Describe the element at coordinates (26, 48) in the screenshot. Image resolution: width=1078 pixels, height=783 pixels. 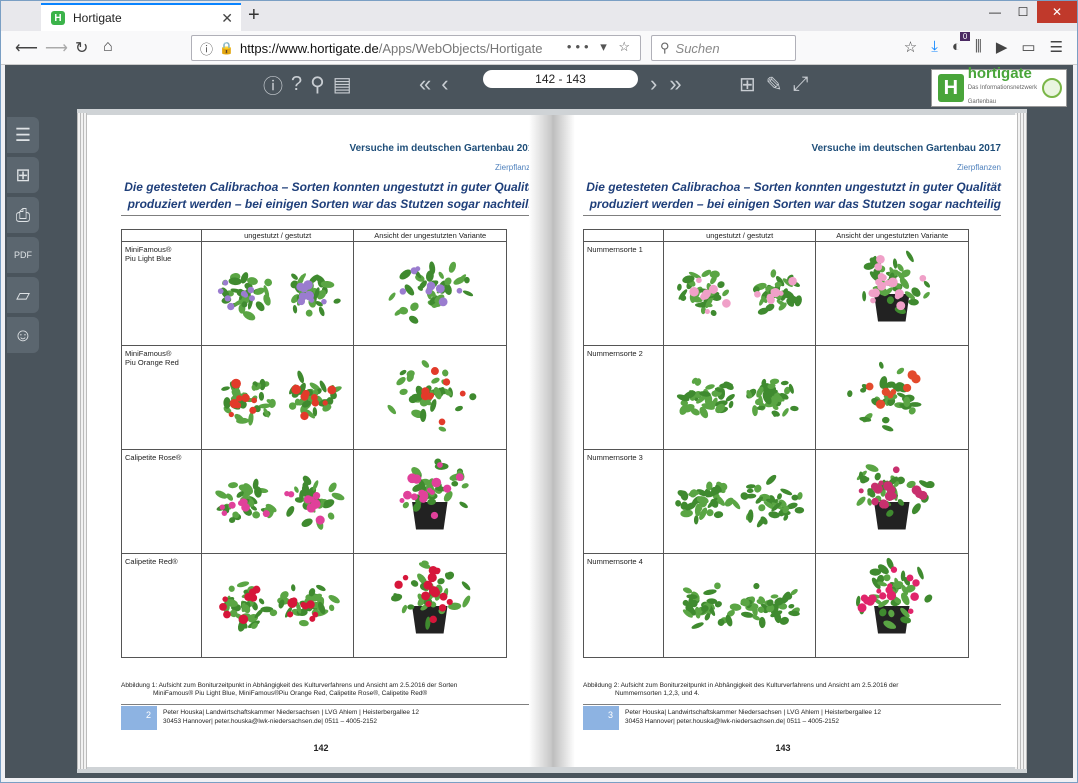
I see `back-icon: ⟵` at that location.